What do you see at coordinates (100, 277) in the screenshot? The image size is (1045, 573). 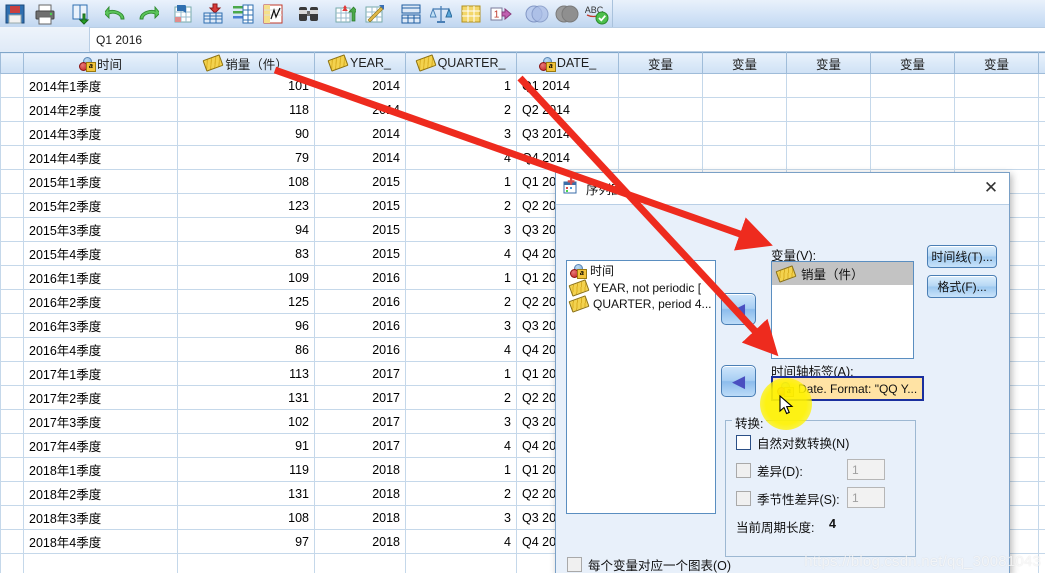 I see `table-cell: 2016年1季度` at bounding box center [100, 277].